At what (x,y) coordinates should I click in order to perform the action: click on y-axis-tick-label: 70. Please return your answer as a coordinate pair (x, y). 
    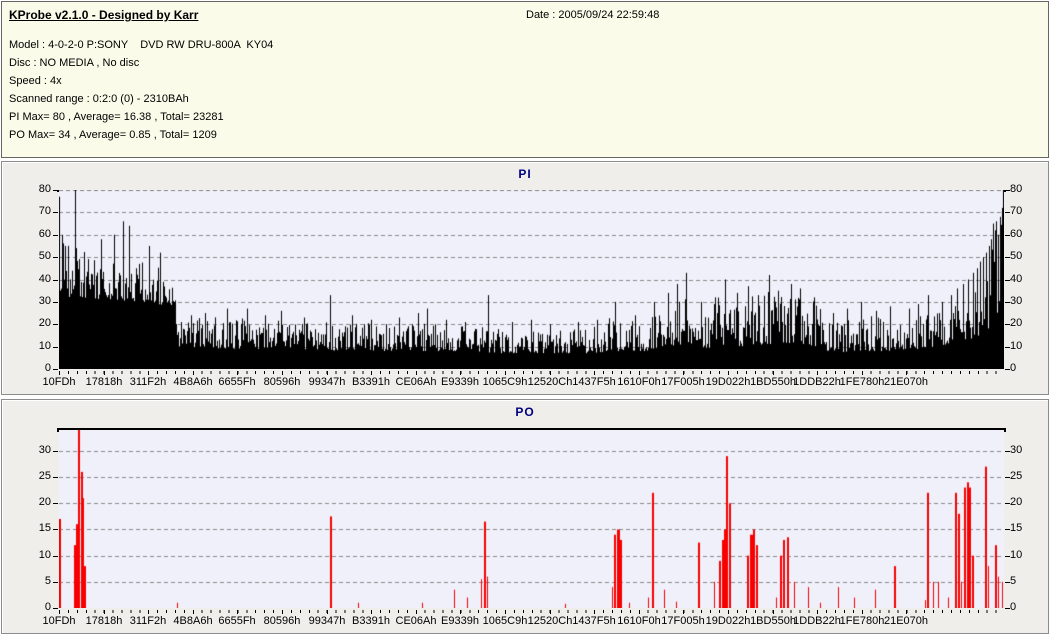
    Looking at the image, I should click on (44, 211).